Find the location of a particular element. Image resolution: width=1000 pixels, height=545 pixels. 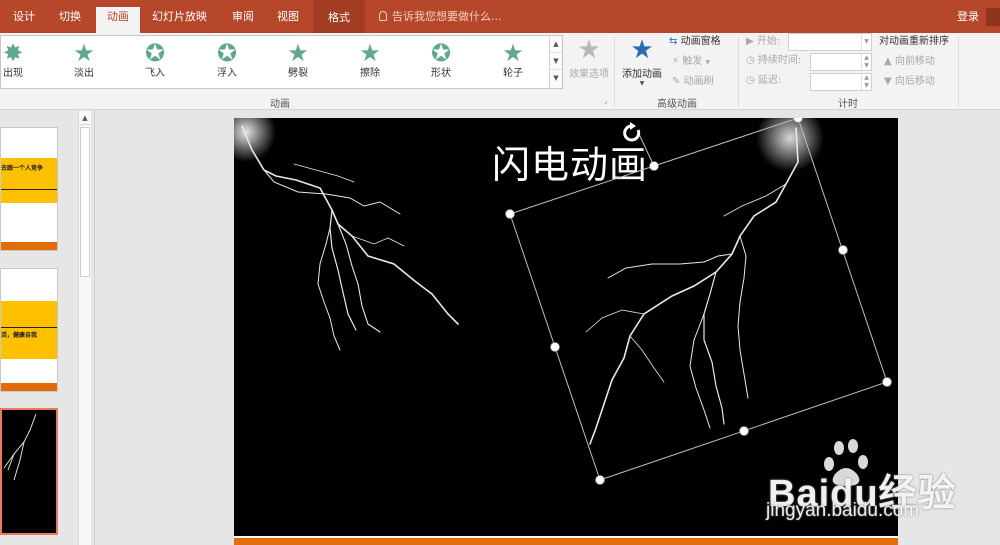

delay-input: ▲ ▼ is located at coordinates (841, 82).